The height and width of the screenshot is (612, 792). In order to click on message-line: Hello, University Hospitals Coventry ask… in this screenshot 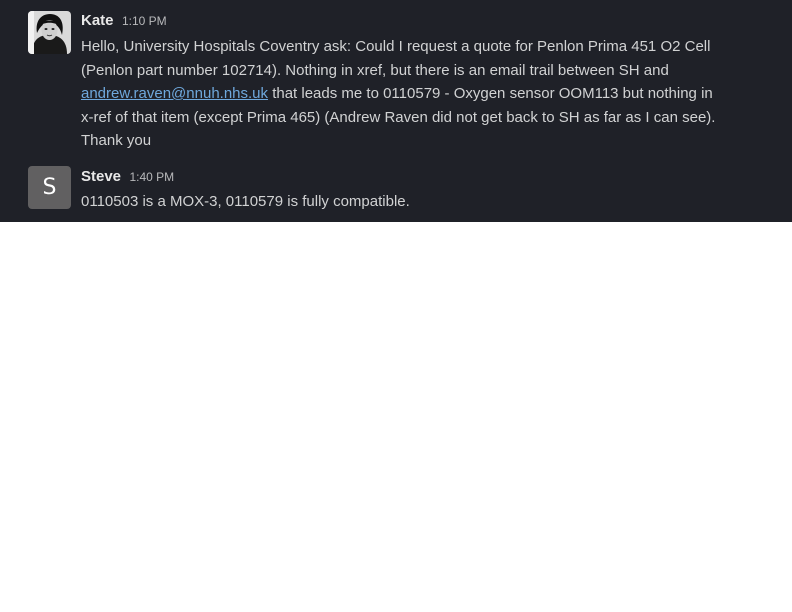, I will do `click(396, 46)`.